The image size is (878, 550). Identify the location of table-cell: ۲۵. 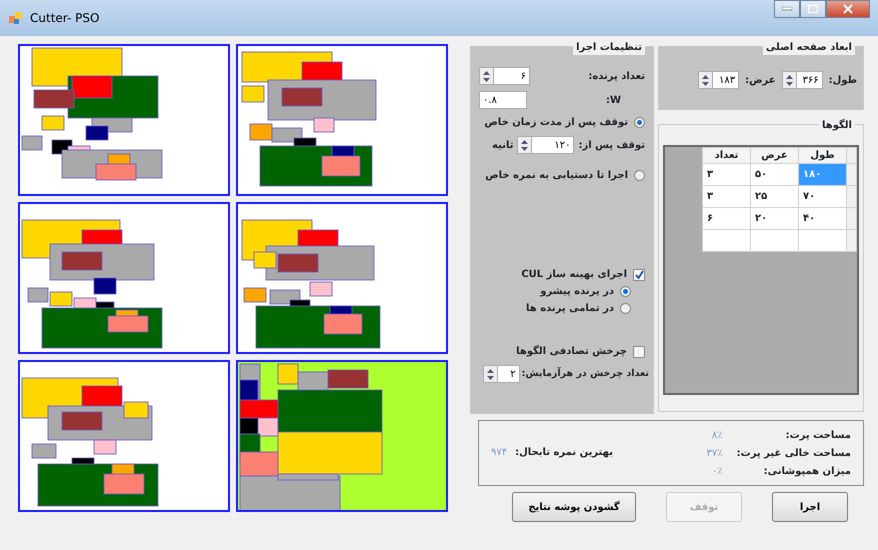
(774, 197).